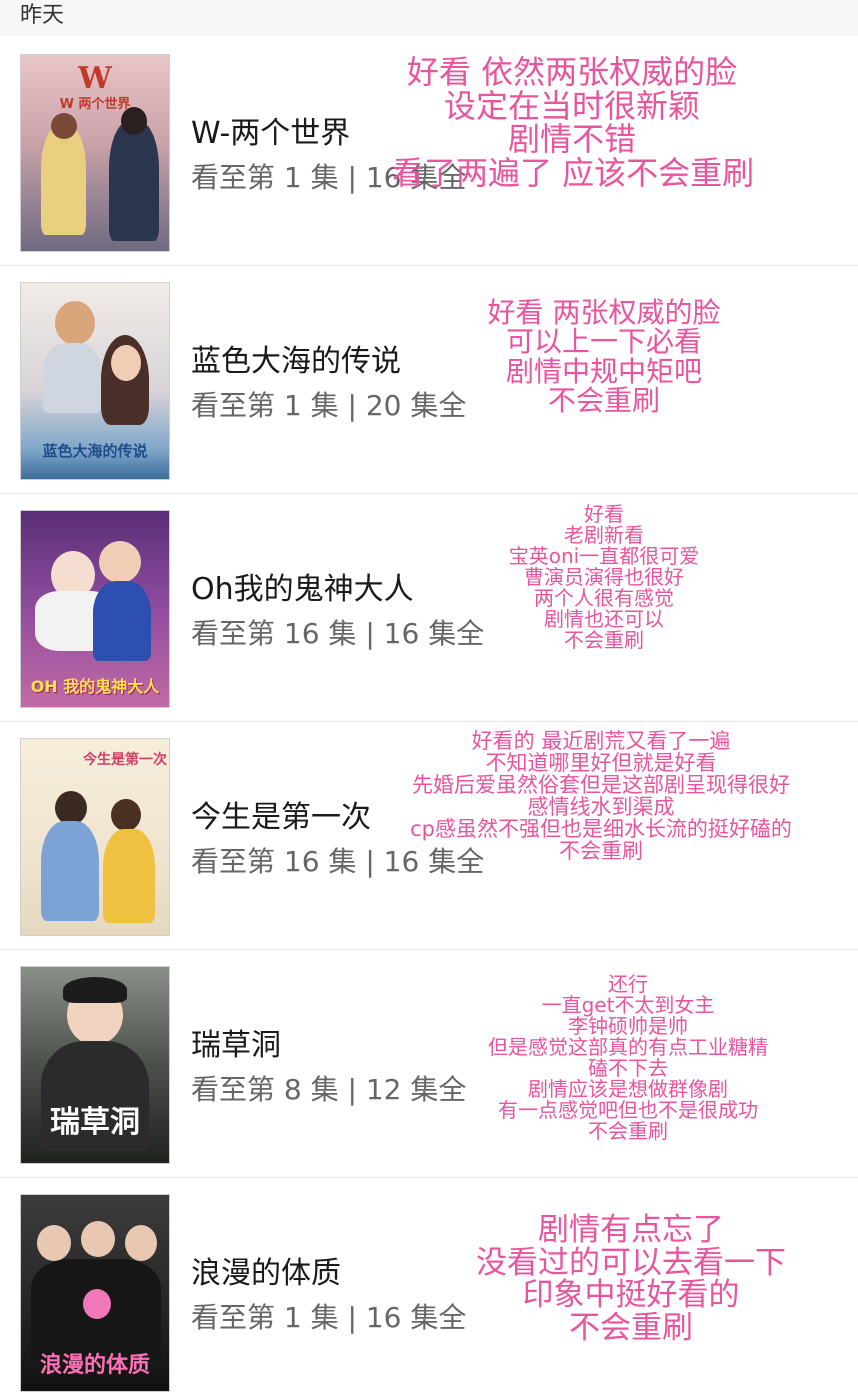 This screenshot has height=1394, width=858. Describe the element at coordinates (42, 15) in the screenshot. I see `date-label: 昨天` at that location.